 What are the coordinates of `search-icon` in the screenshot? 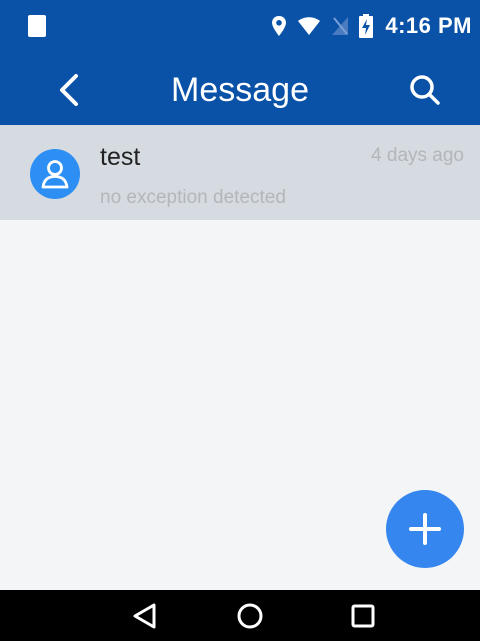 It's located at (425, 90).